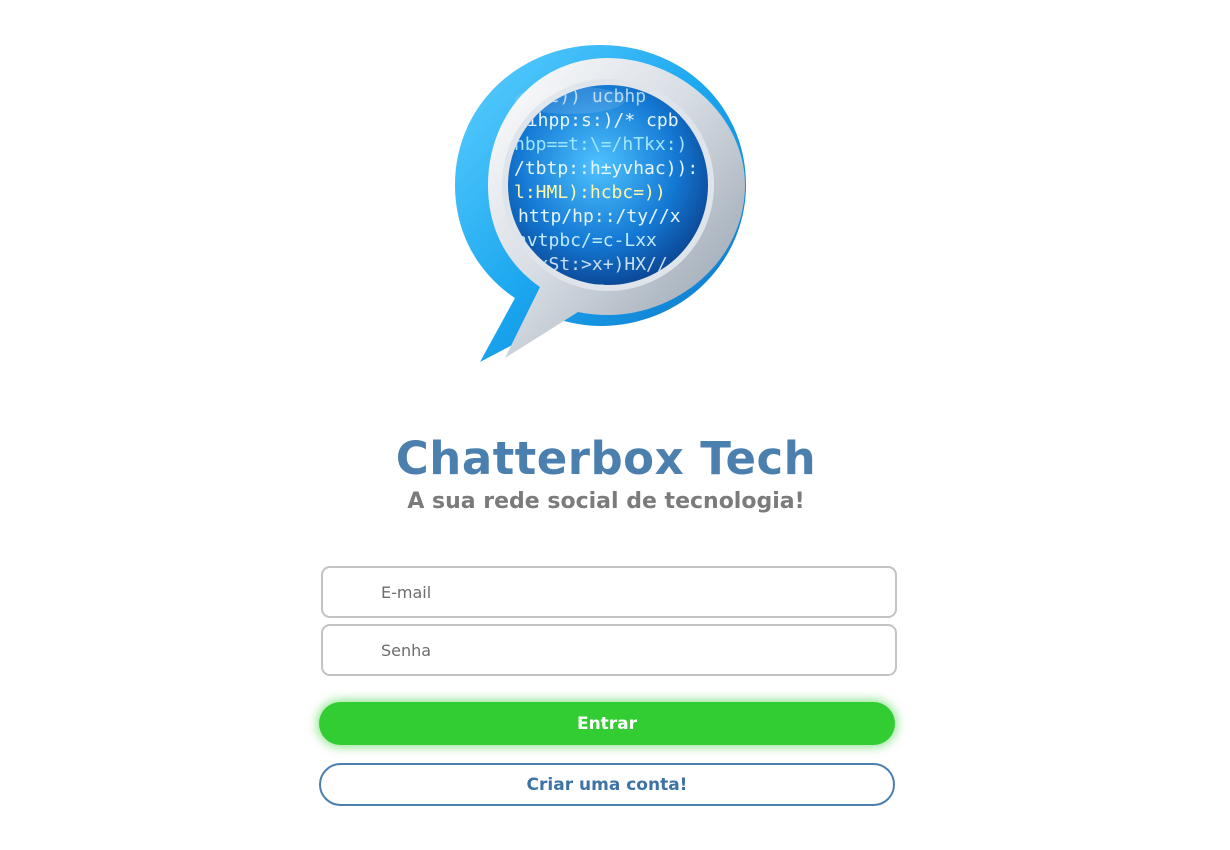 This screenshot has height=850, width=1230. Describe the element at coordinates (606, 501) in the screenshot. I see `app-subtitle: A sua rede social de tecnologia!` at that location.